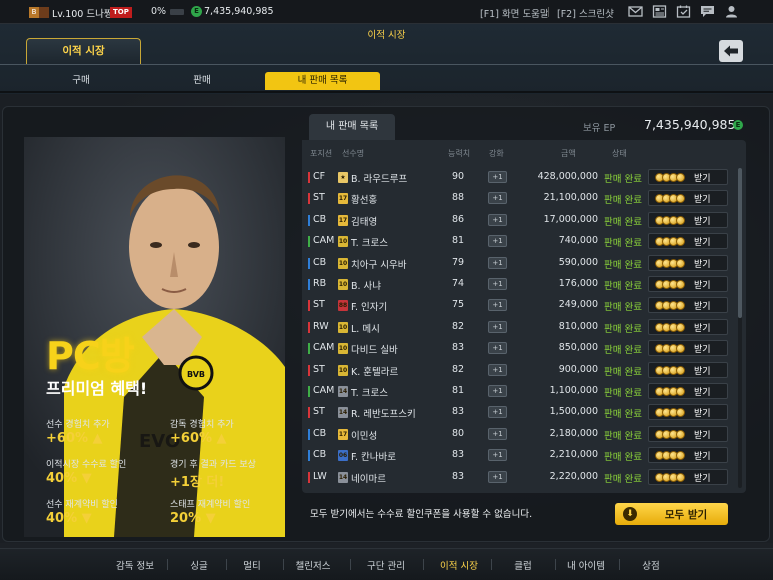 Image resolution: width=773 pixels, height=580 pixels. I want to click on table-row: CB 06 F. 칸나바로 83 +1 2,210,000 판매 완료 받기, so click(521, 455).